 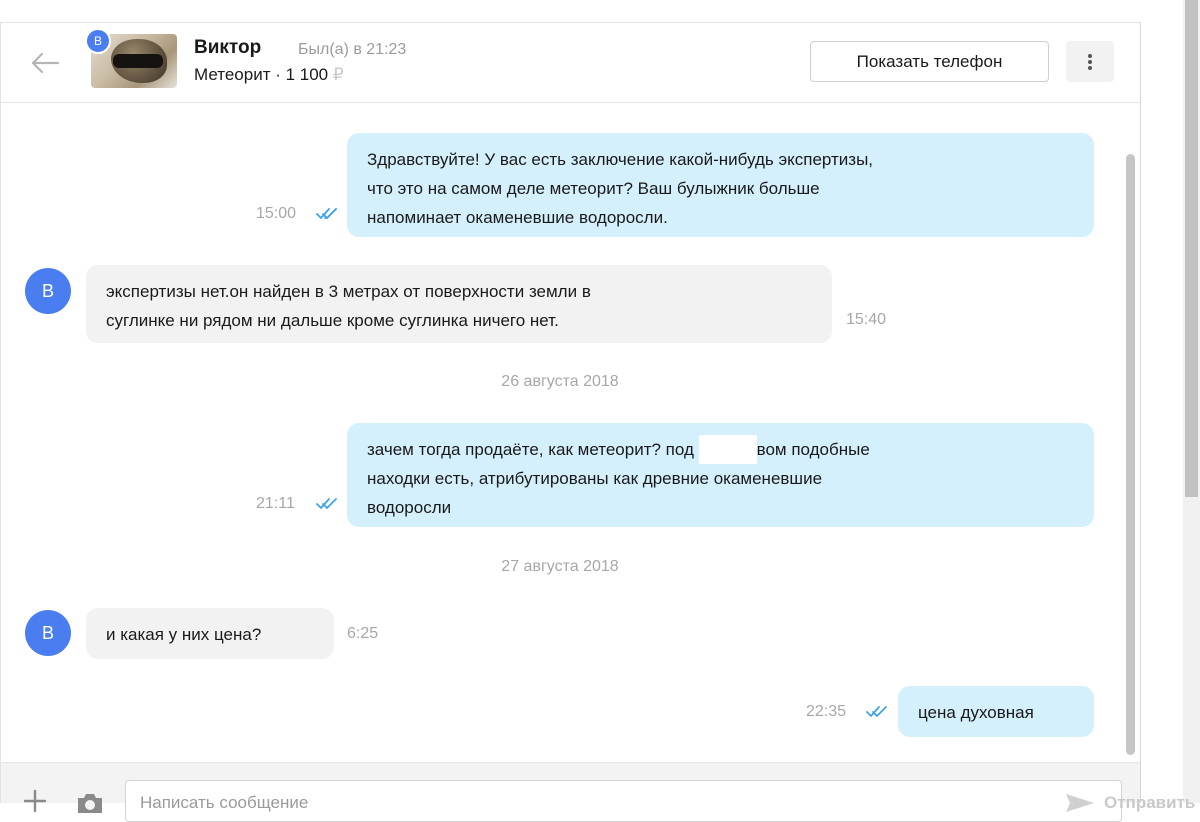 What do you see at coordinates (727, 449) in the screenshot?
I see `redacted-word` at bounding box center [727, 449].